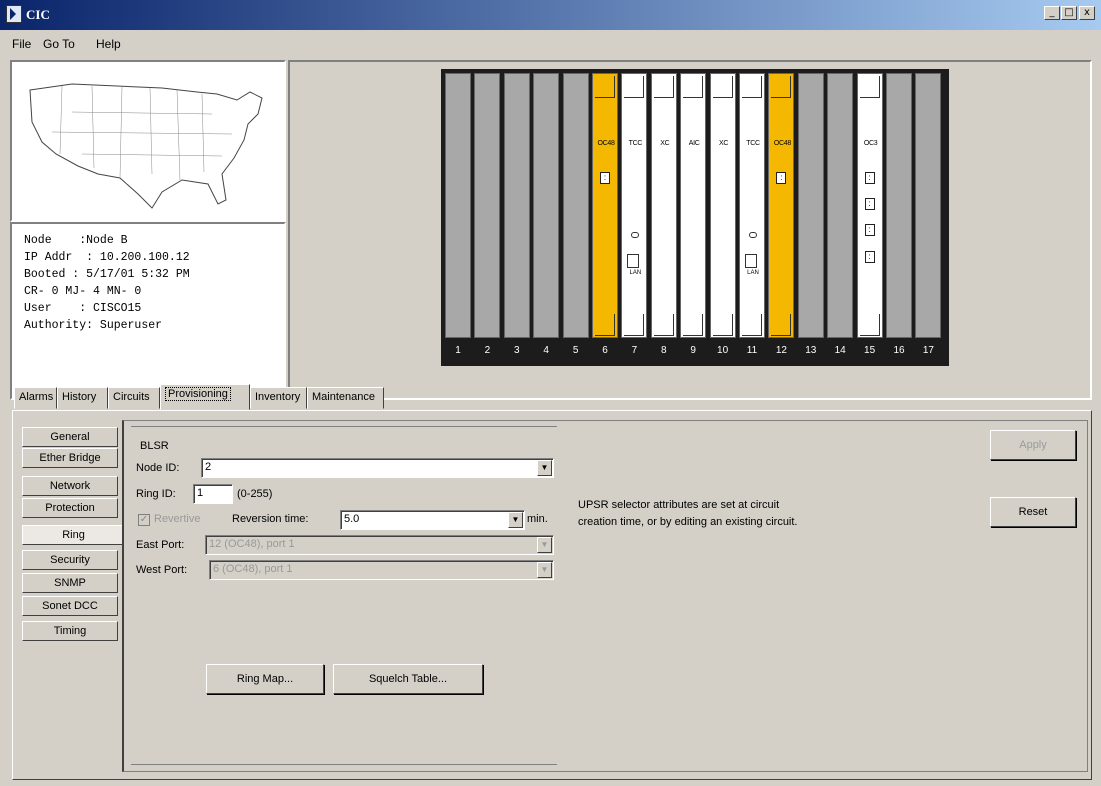 This screenshot has height=786, width=1101. What do you see at coordinates (14, 14) in the screenshot?
I see `app-icon` at bounding box center [14, 14].